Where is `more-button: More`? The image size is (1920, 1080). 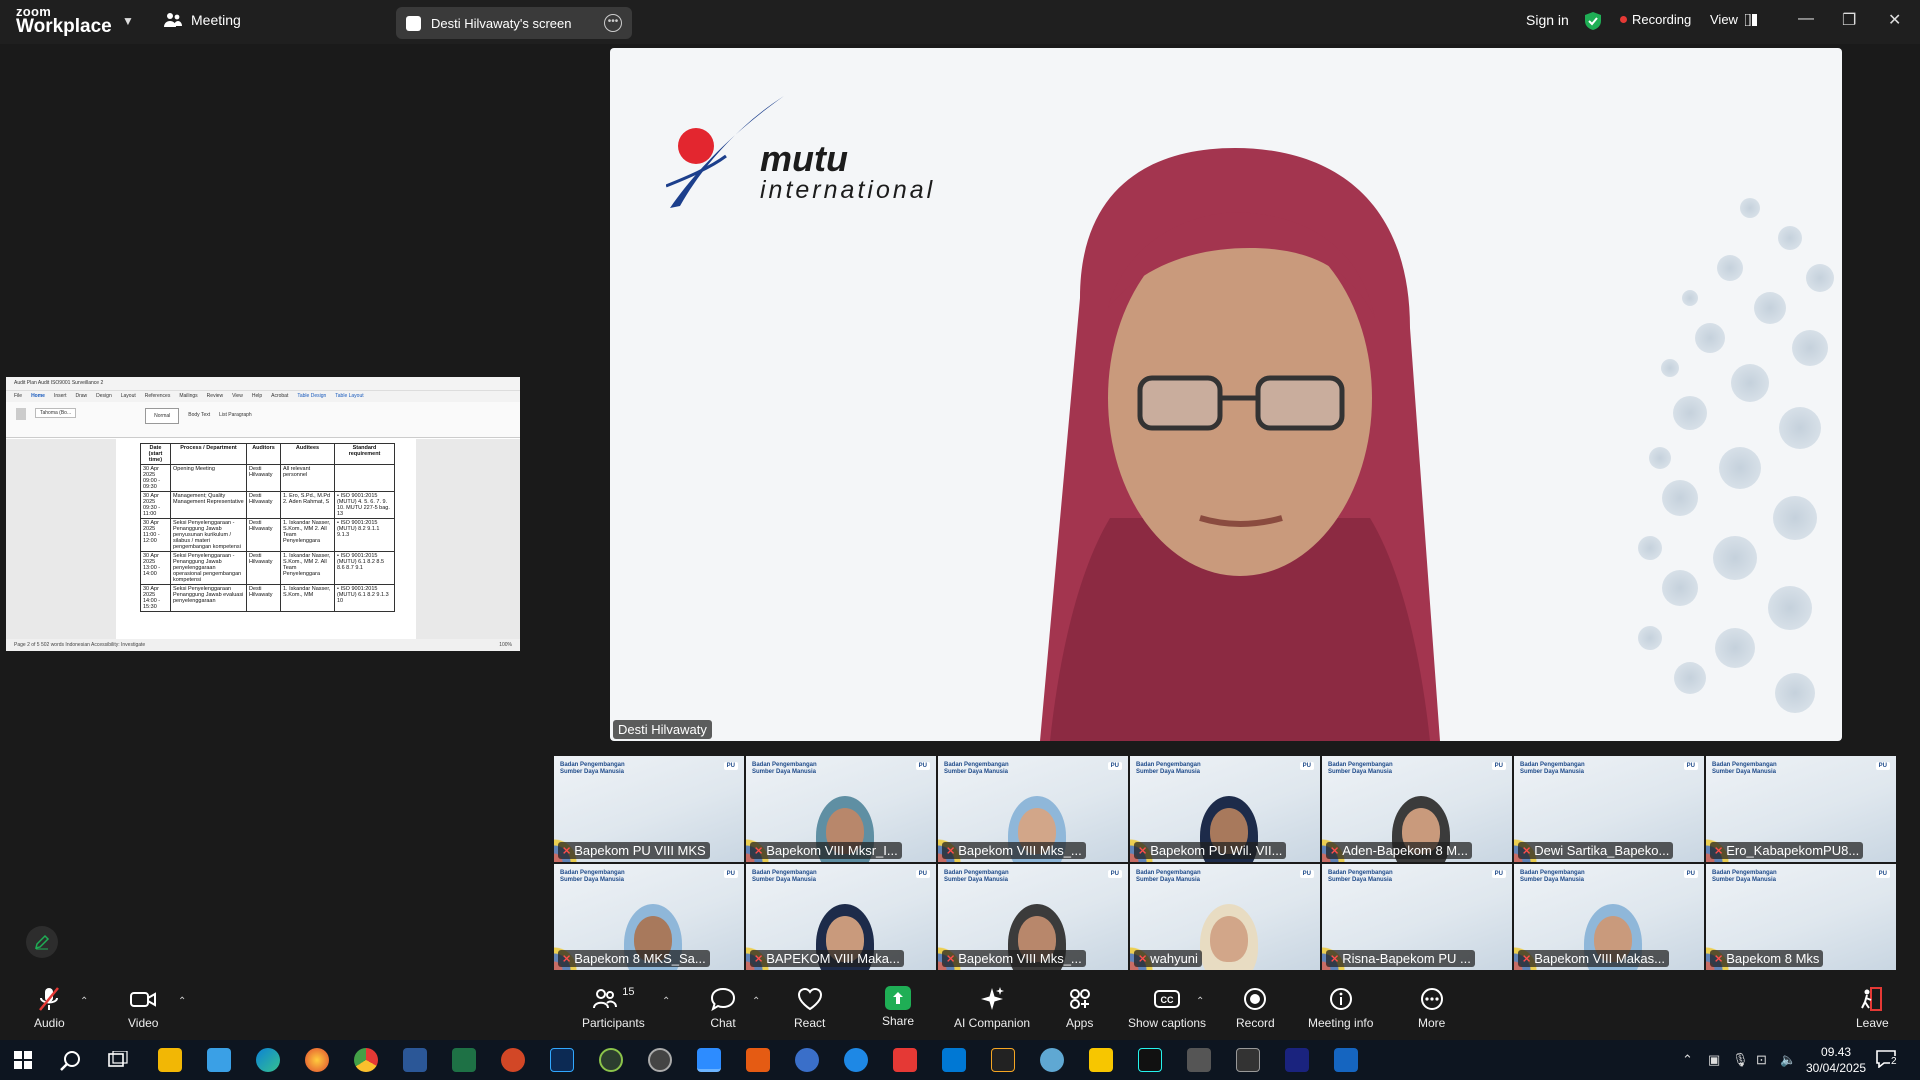
more-button: More is located at coordinates (1431, 1008).